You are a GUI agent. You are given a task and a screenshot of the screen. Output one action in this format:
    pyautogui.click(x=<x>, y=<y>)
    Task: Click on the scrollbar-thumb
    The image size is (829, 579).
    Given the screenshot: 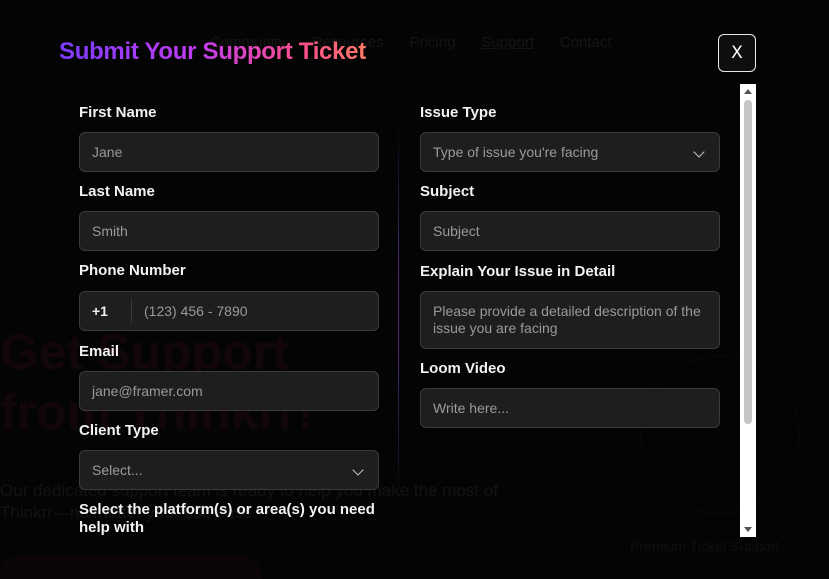 What is the action you would take?
    pyautogui.click(x=748, y=262)
    